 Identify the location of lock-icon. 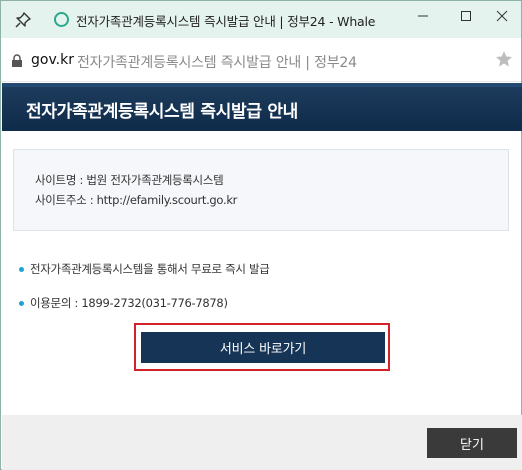
(17, 60).